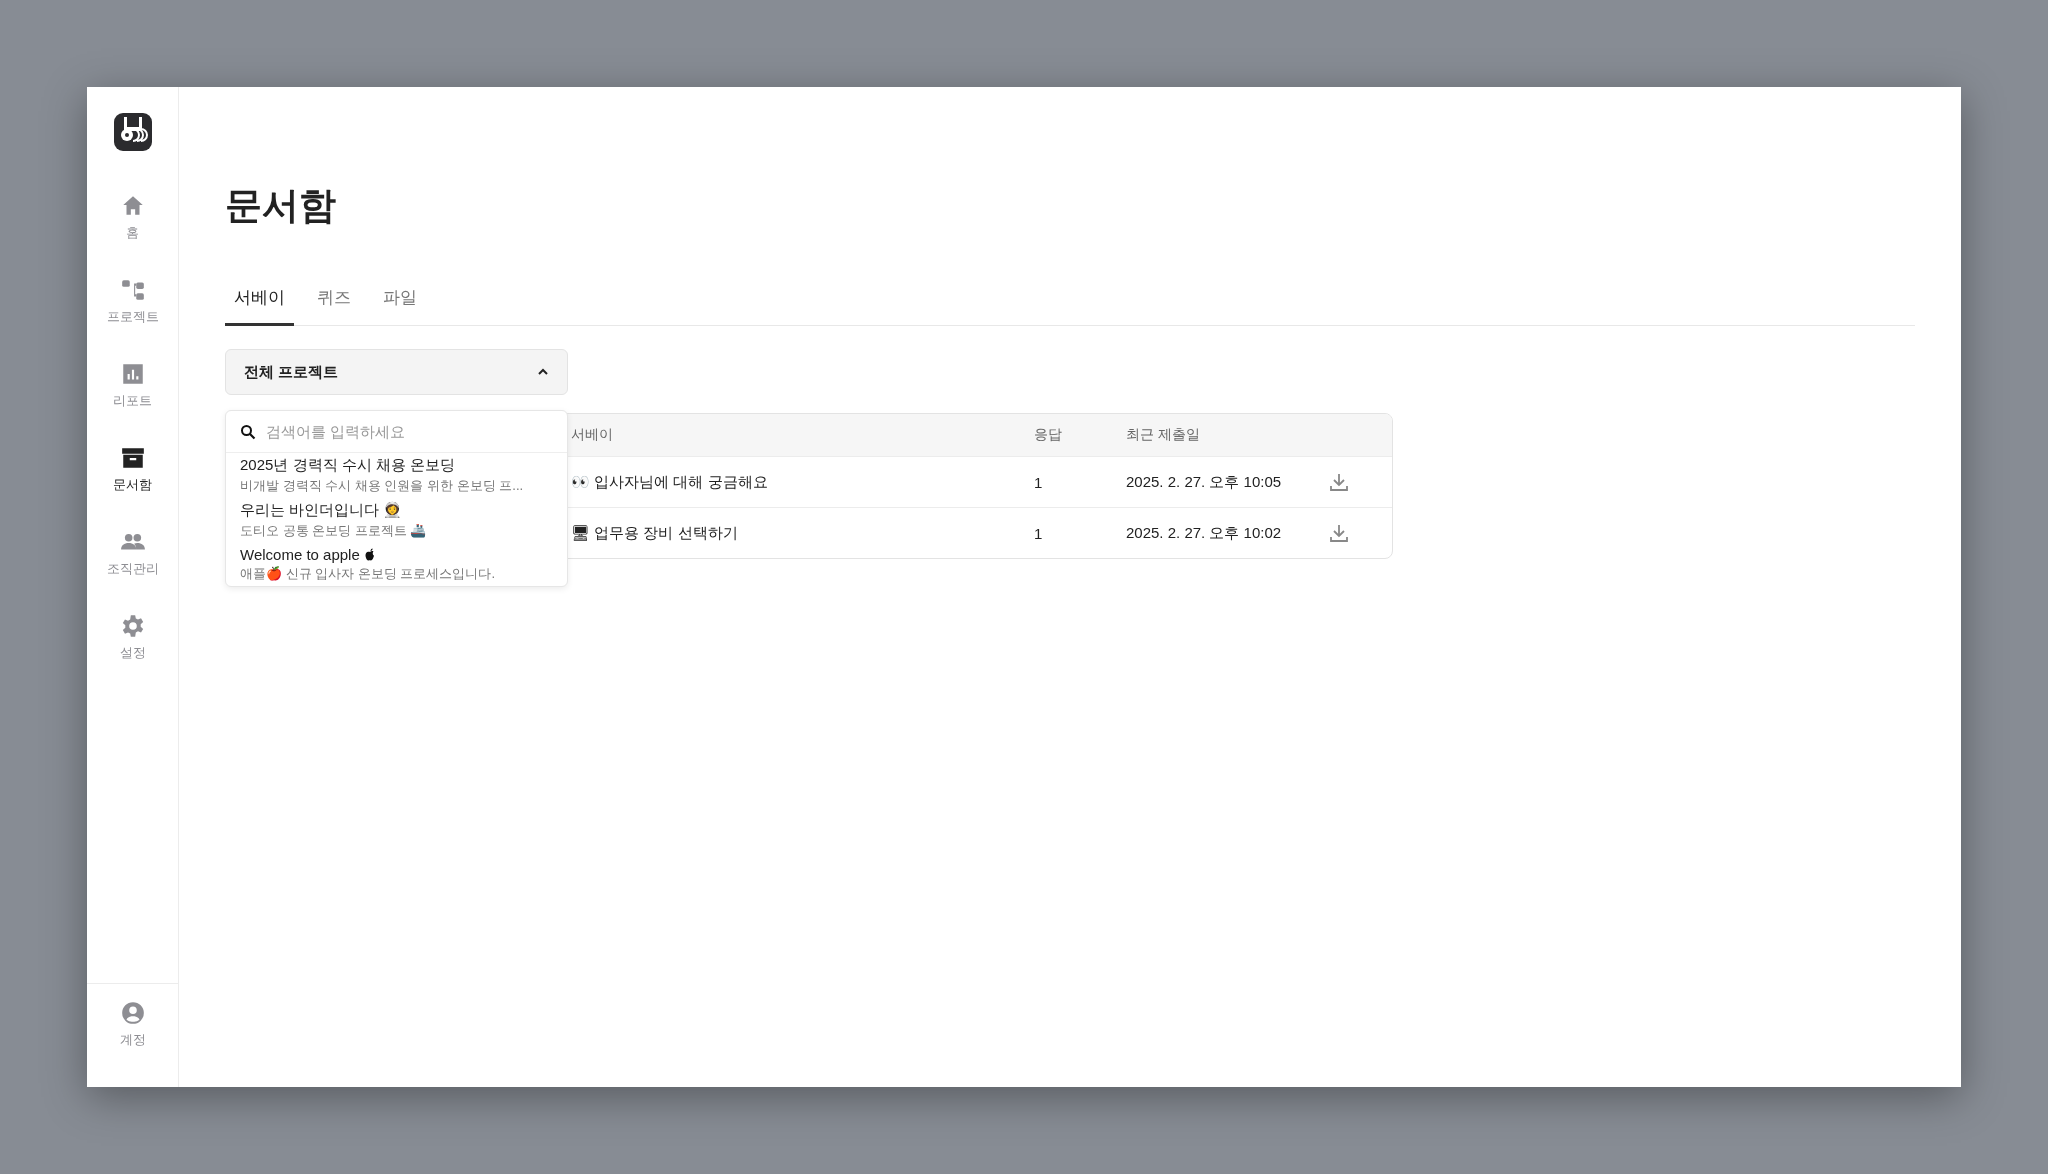  Describe the element at coordinates (259, 301) in the screenshot. I see `tab: 서베이` at that location.